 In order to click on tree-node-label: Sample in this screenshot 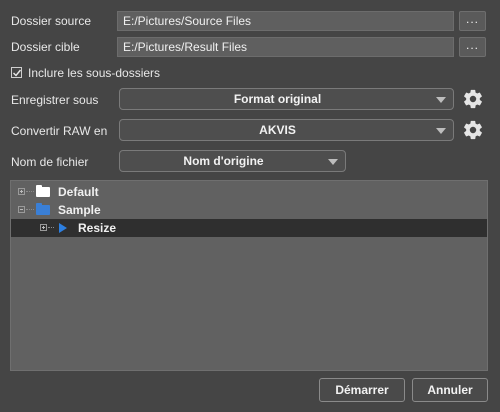, I will do `click(79, 210)`.